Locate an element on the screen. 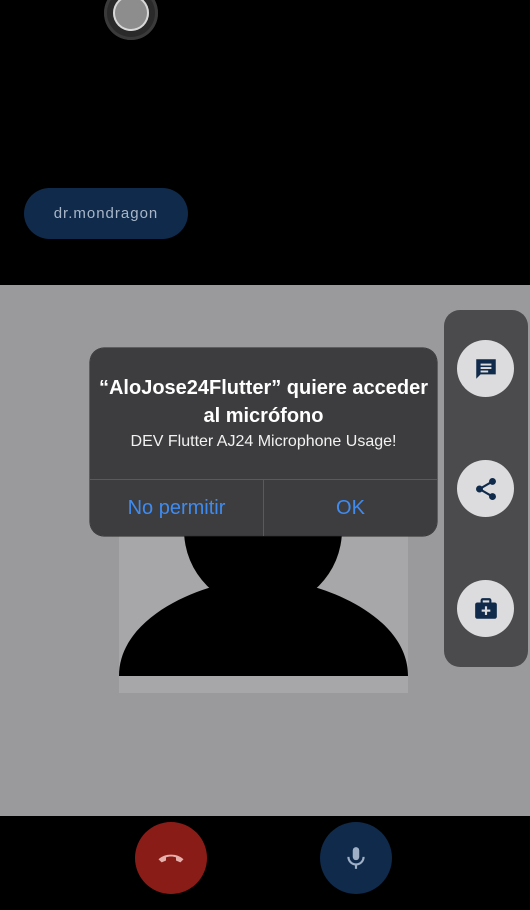 The height and width of the screenshot is (910, 530). medical-kit-icon is located at coordinates (485, 608).